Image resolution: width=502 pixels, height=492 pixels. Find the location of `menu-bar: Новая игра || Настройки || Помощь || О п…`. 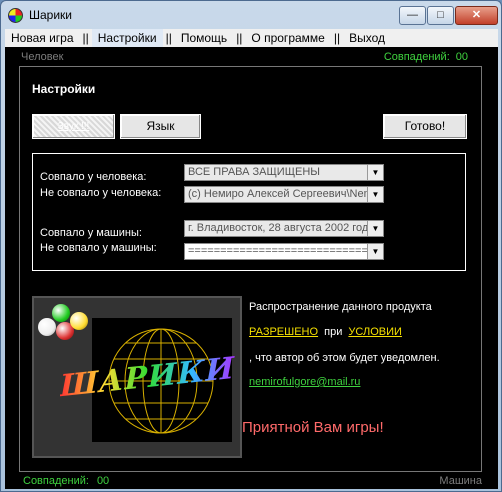

menu-bar: Новая игра || Настройки || Помощь || О п… is located at coordinates (251, 38).